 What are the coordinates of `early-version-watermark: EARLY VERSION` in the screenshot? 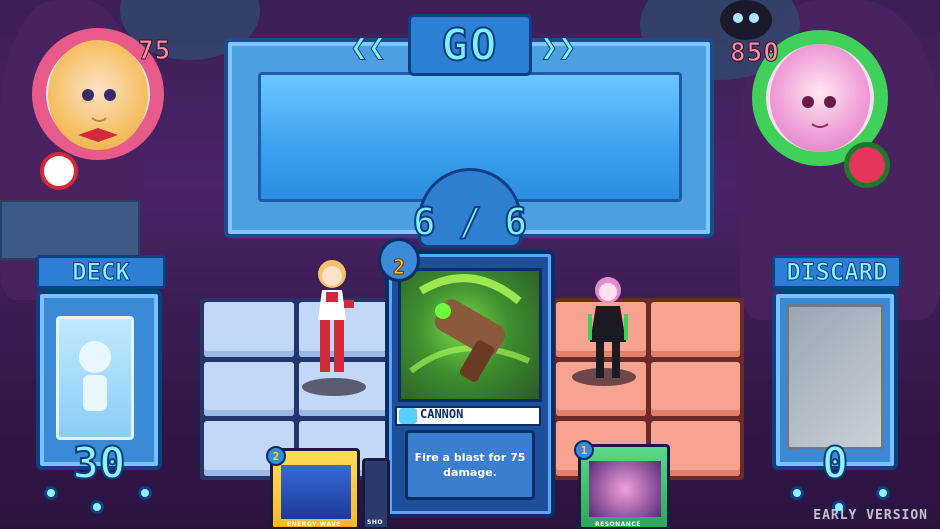 It's located at (870, 515).